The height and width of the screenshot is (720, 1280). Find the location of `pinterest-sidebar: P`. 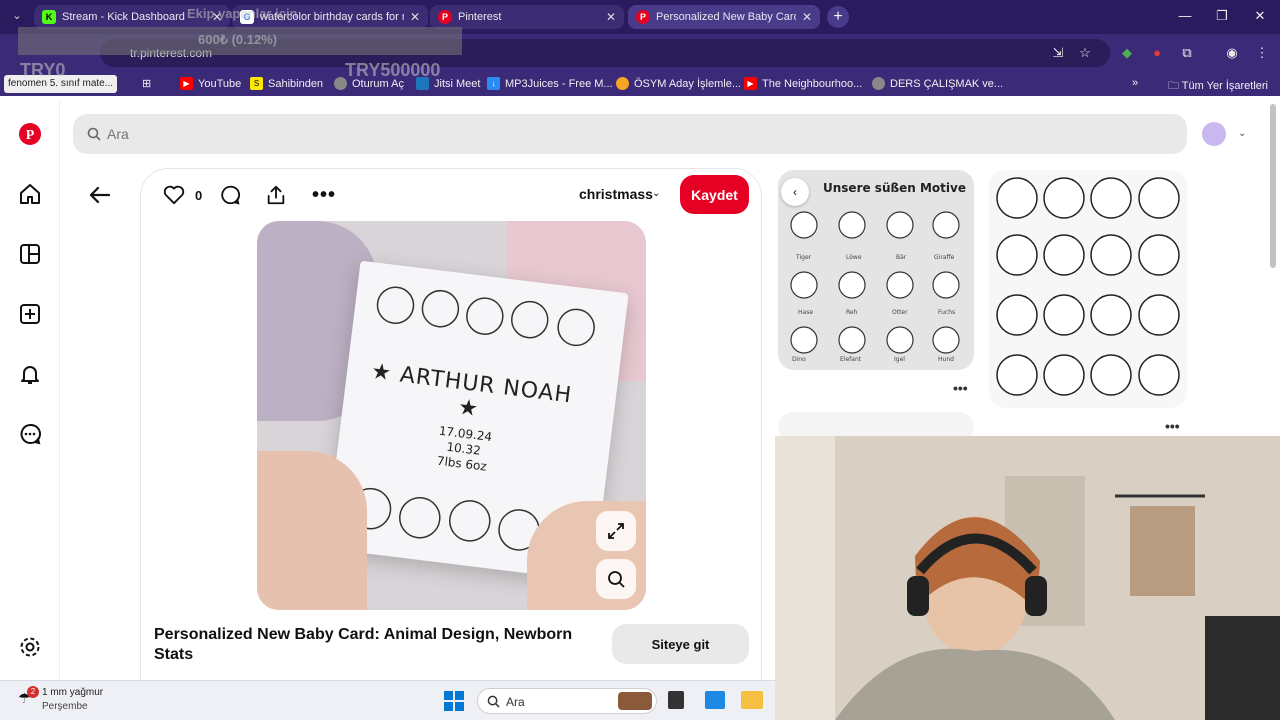

pinterest-sidebar: P is located at coordinates (30, 390).